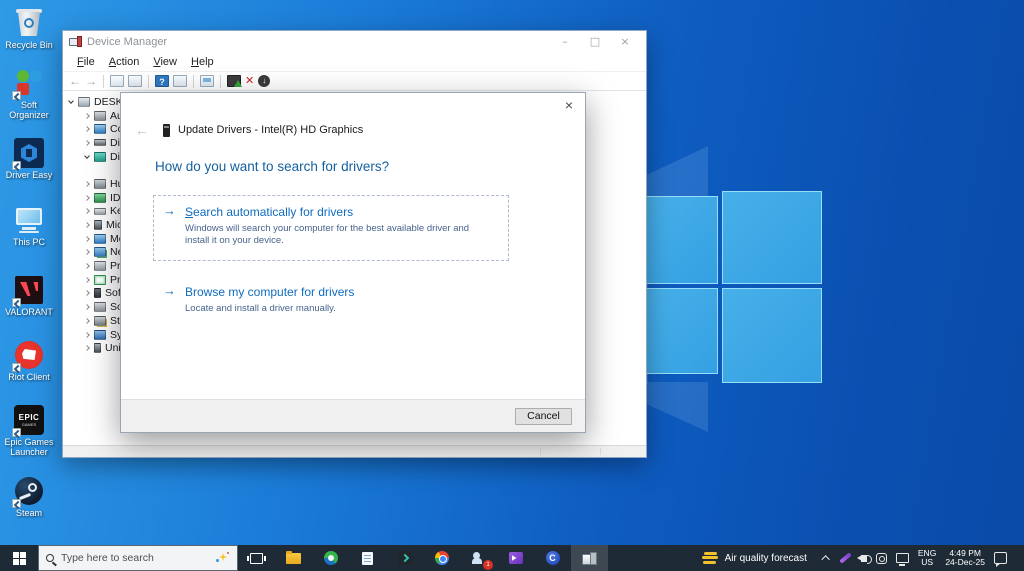 The image size is (1024, 571). What do you see at coordinates (354, 451) in the screenshot?
I see `status-bar` at bounding box center [354, 451].